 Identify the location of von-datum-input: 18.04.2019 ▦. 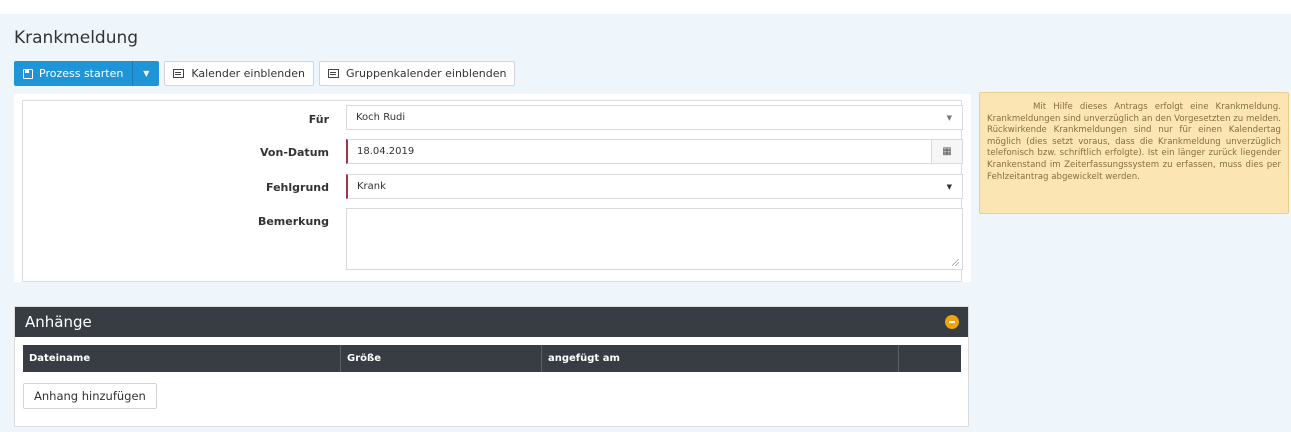
(654, 151).